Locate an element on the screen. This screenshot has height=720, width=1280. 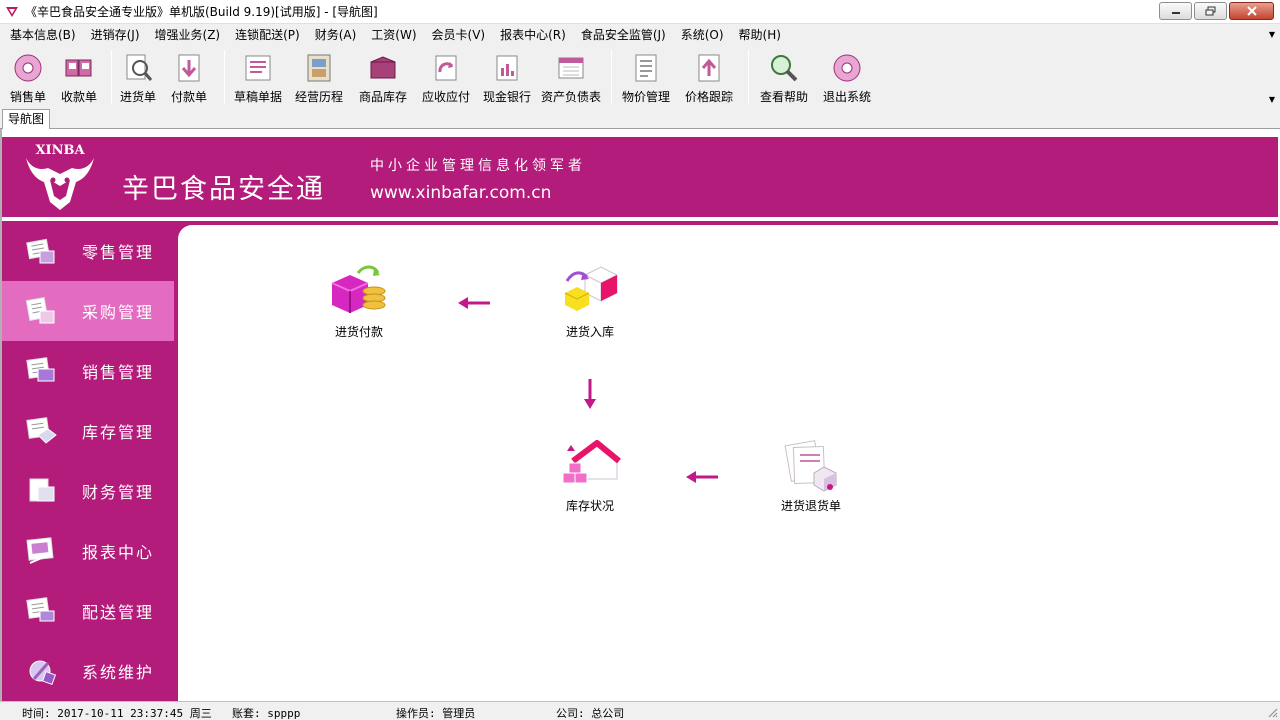
flow-node-stock-in: 进货入库 is located at coordinates (590, 301).